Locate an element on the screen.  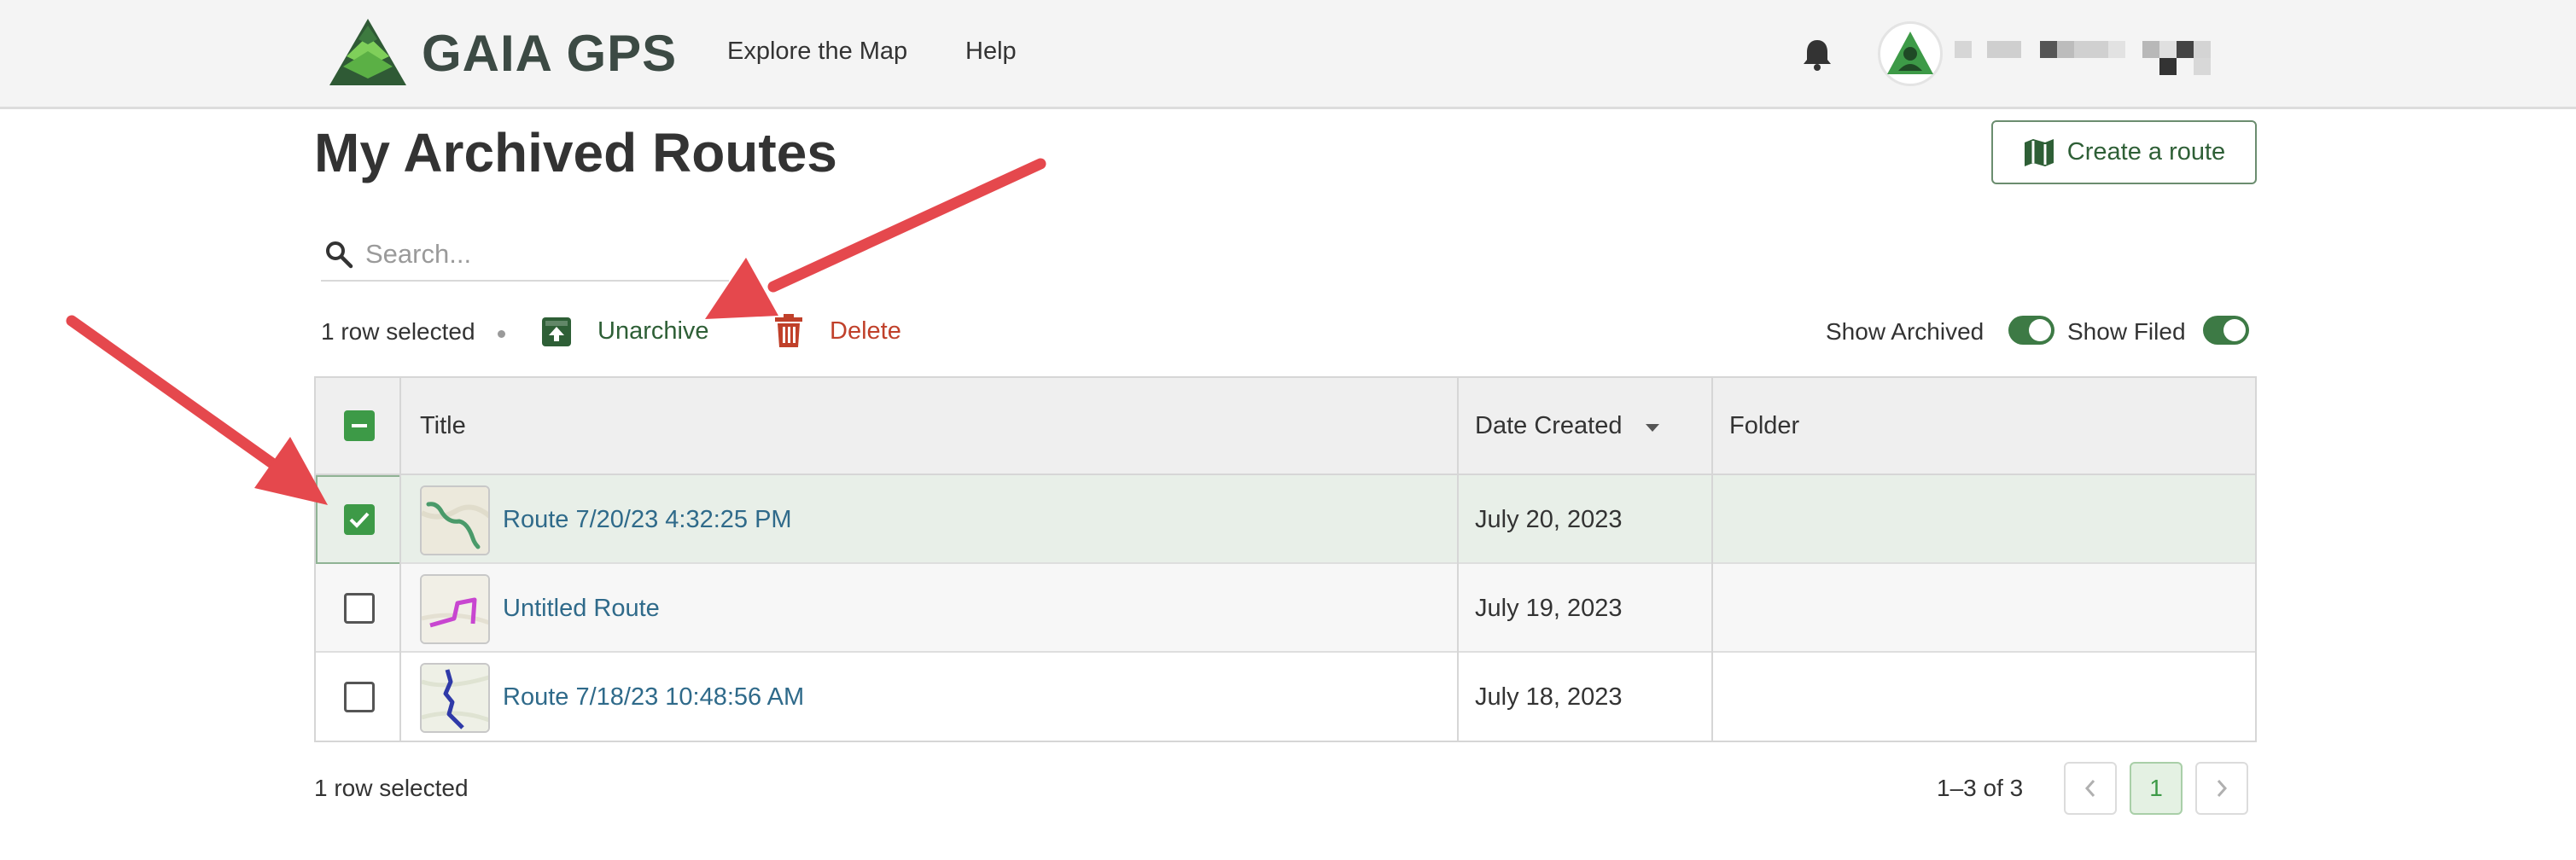
gaia-mountain-logo-icon is located at coordinates (367, 52).